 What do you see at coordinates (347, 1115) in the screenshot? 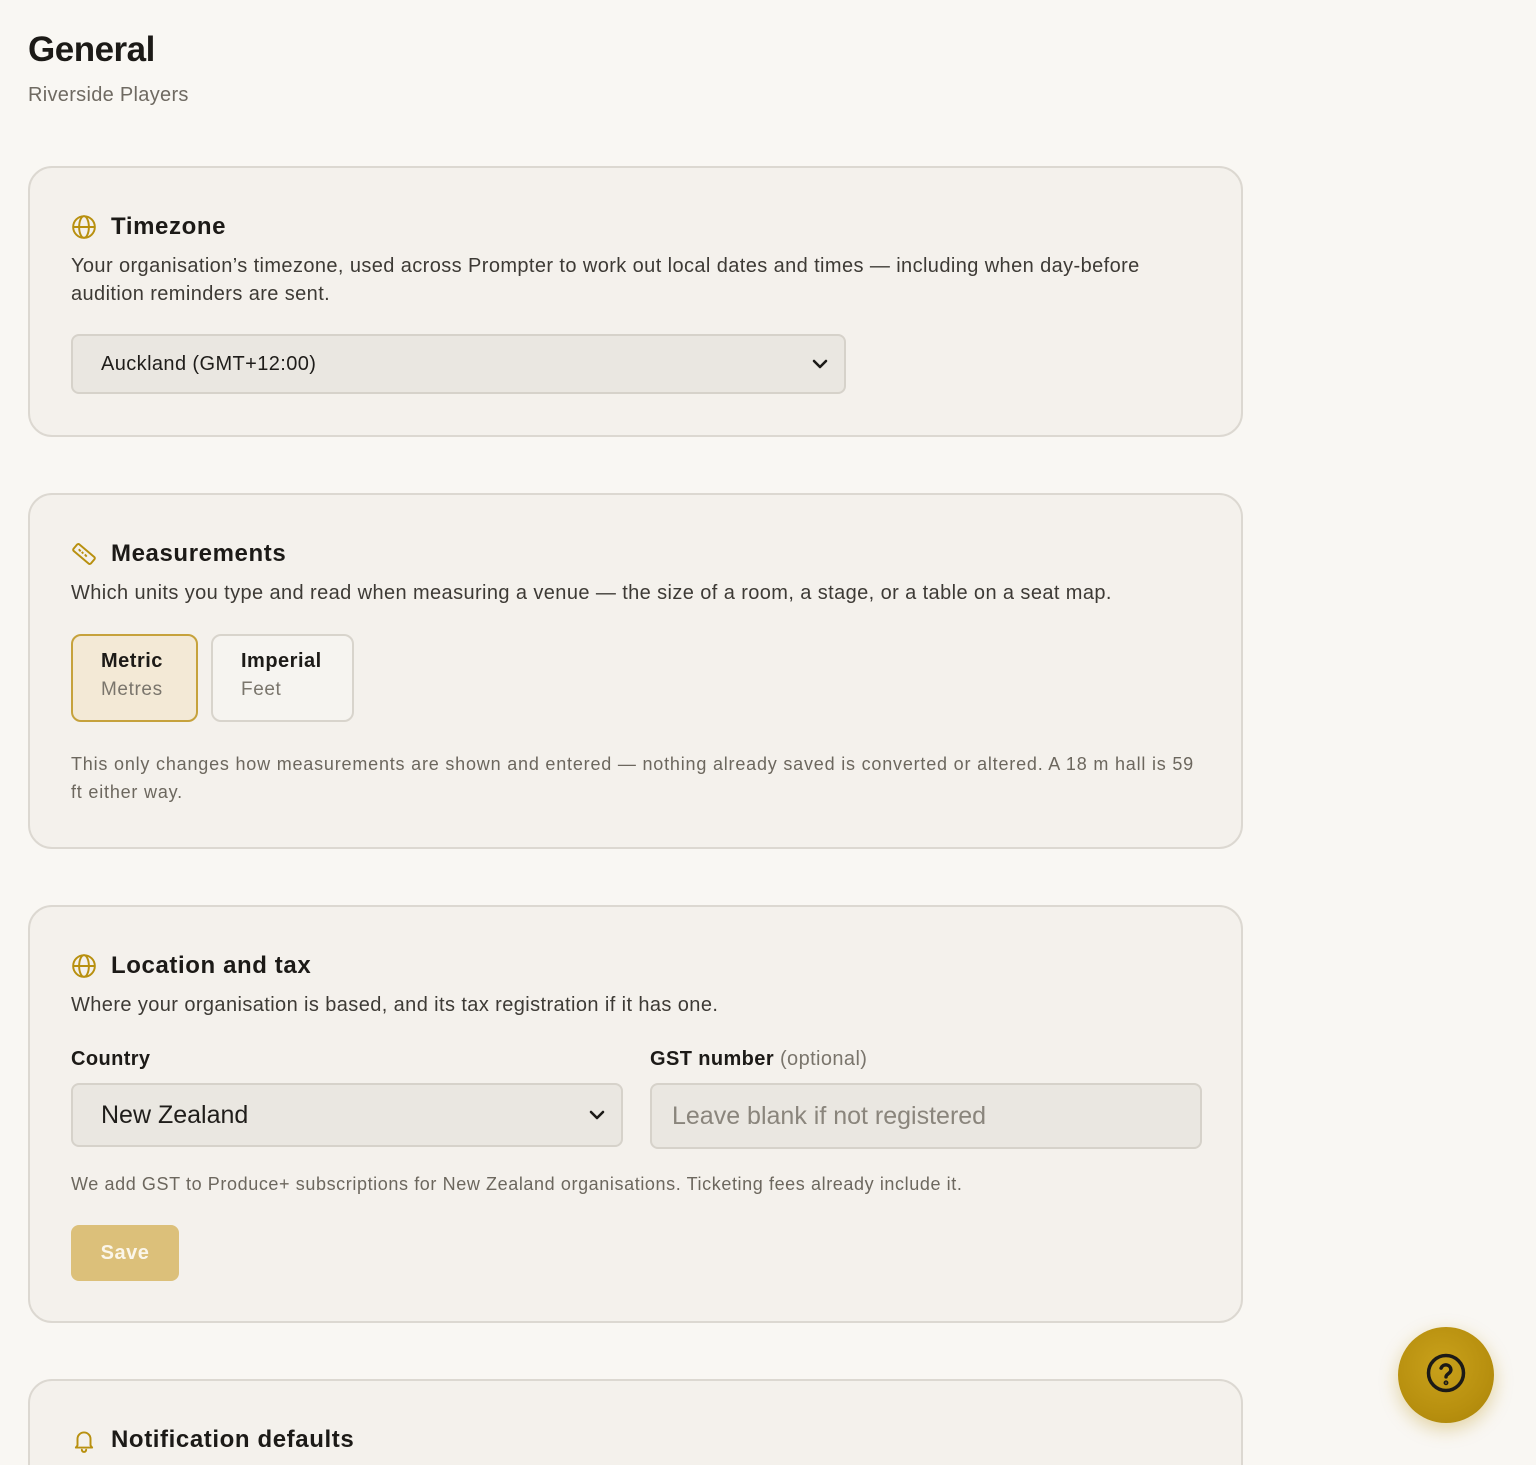
I see `country-select: New Zealand` at bounding box center [347, 1115].